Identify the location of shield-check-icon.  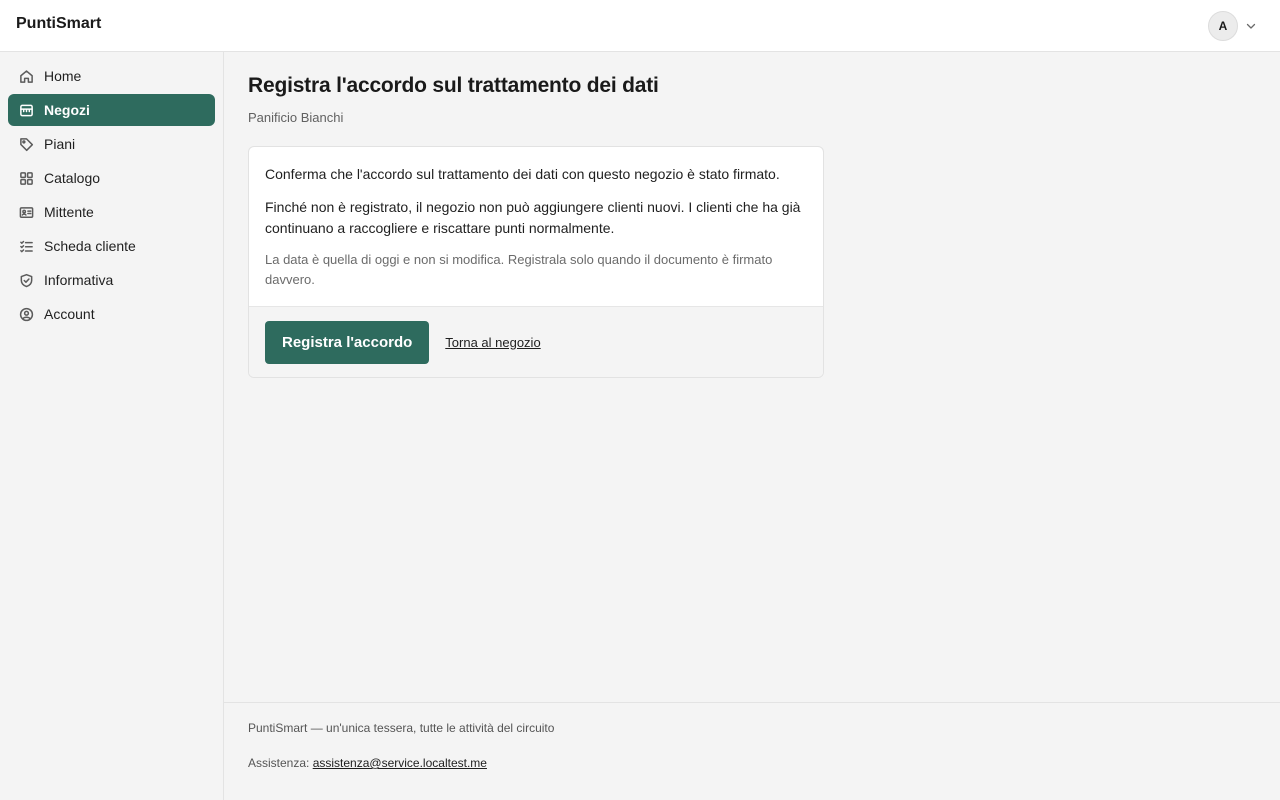
(26, 280).